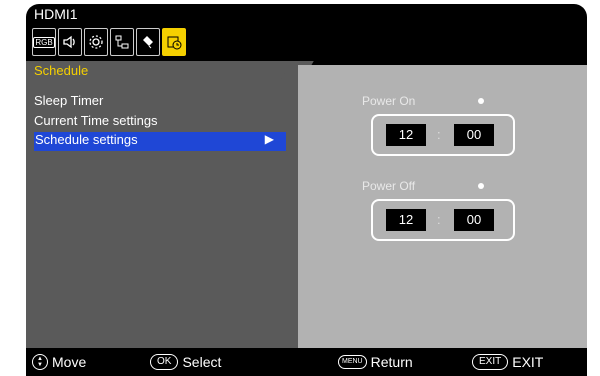 Image resolution: width=600 pixels, height=376 pixels. Describe the element at coordinates (490, 362) in the screenshot. I see `exit-key-icon: EXIT` at that location.